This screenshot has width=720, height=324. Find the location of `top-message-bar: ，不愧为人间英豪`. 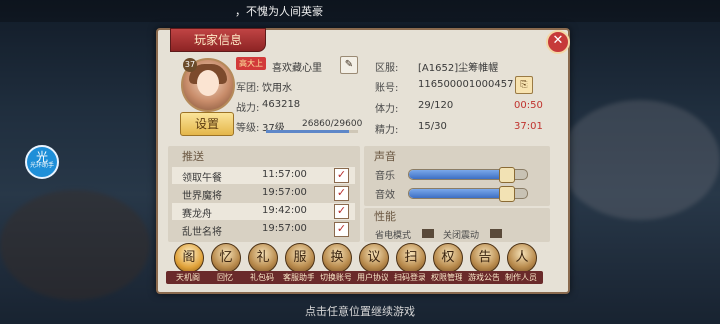

top-message-bar: ，不愧为人间英豪 is located at coordinates (360, 11).